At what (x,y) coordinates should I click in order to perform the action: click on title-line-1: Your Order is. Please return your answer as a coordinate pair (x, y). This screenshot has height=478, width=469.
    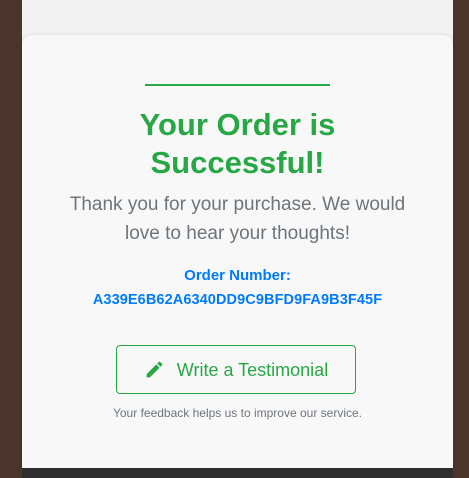
    Looking at the image, I should click on (237, 124).